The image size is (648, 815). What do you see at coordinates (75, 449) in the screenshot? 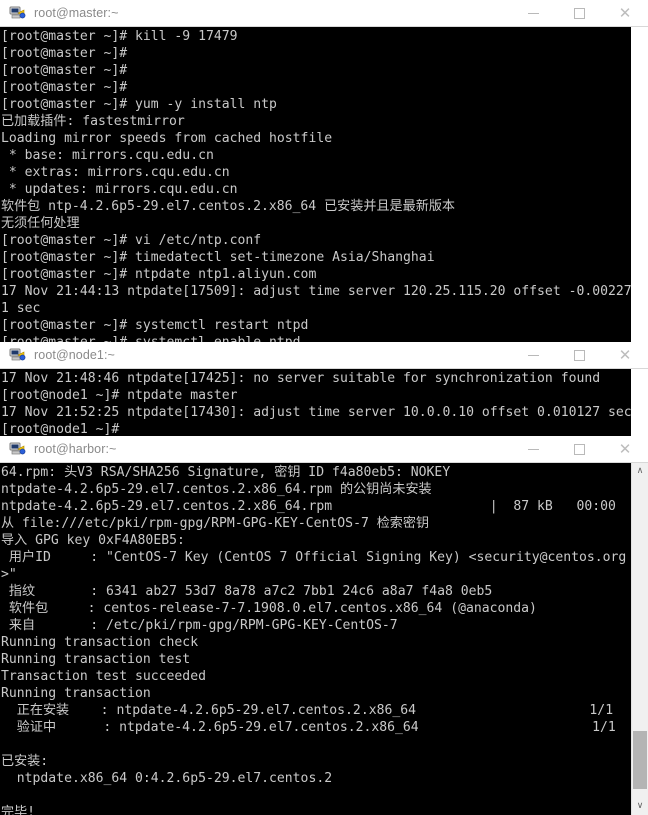
I see `window-title-harbor: root@harbor:~` at bounding box center [75, 449].